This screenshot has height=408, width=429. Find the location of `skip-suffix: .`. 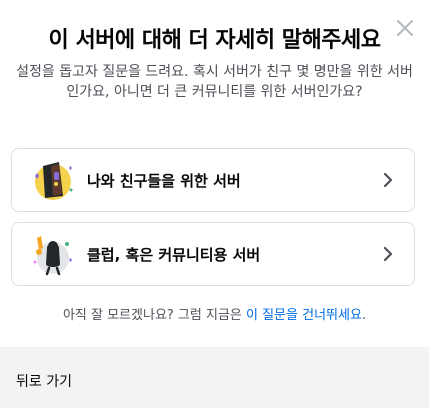

skip-suffix: . is located at coordinates (364, 315).